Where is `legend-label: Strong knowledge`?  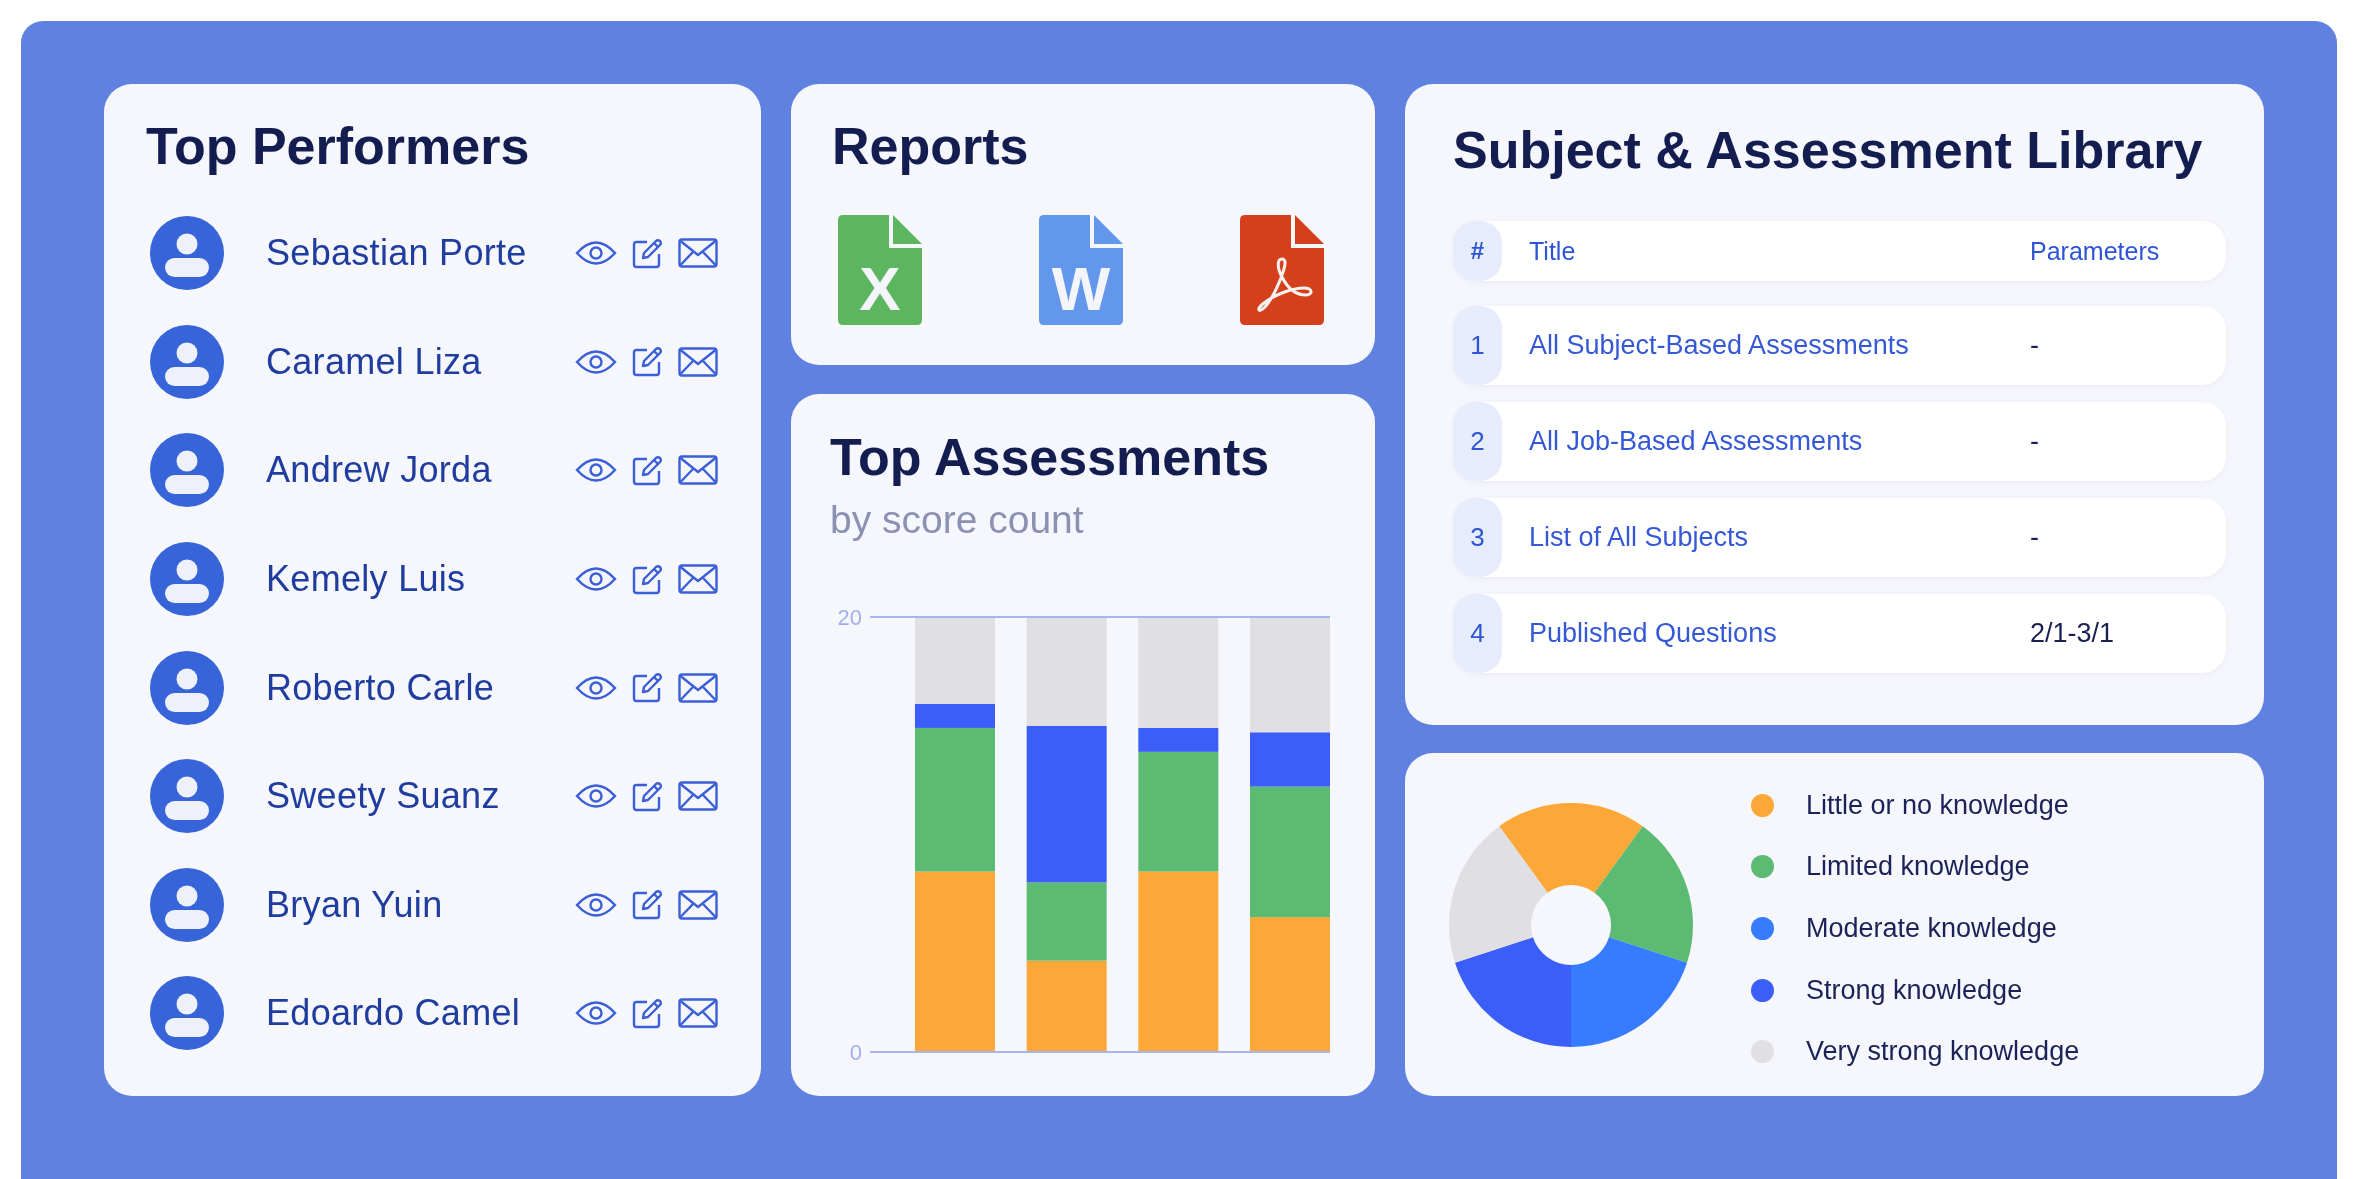
legend-label: Strong knowledge is located at coordinates (1914, 990).